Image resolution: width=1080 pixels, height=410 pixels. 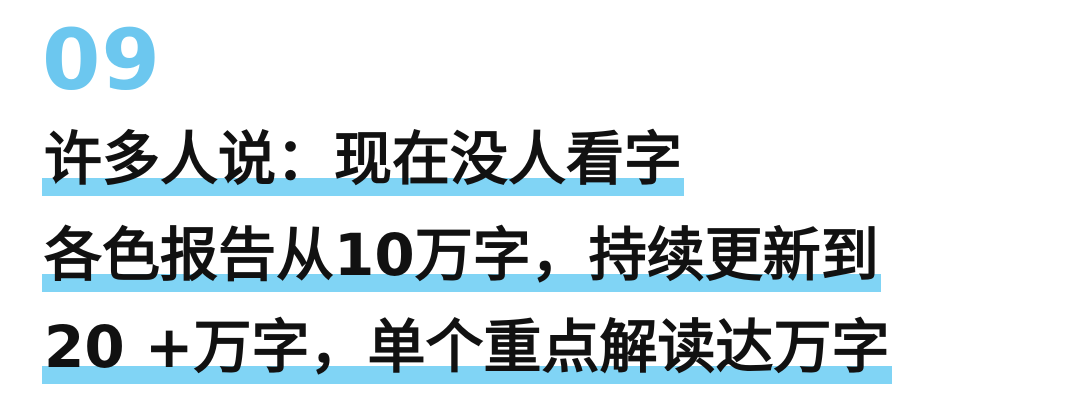 I want to click on headline-line-2: 各色报告从10万字，持续更新到, so click(x=461, y=256).